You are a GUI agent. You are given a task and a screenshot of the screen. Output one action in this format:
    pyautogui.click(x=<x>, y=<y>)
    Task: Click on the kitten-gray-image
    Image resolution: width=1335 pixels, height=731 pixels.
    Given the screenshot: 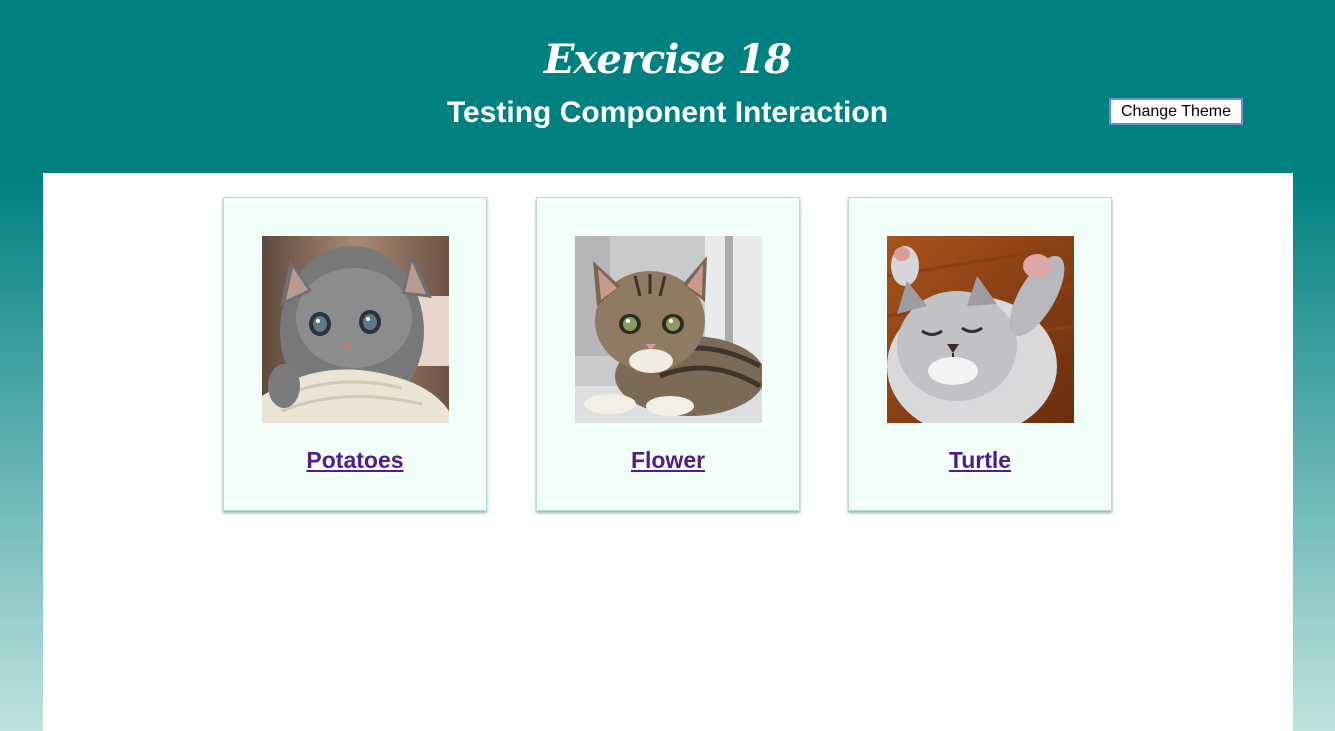 What is the action you would take?
    pyautogui.click(x=355, y=329)
    